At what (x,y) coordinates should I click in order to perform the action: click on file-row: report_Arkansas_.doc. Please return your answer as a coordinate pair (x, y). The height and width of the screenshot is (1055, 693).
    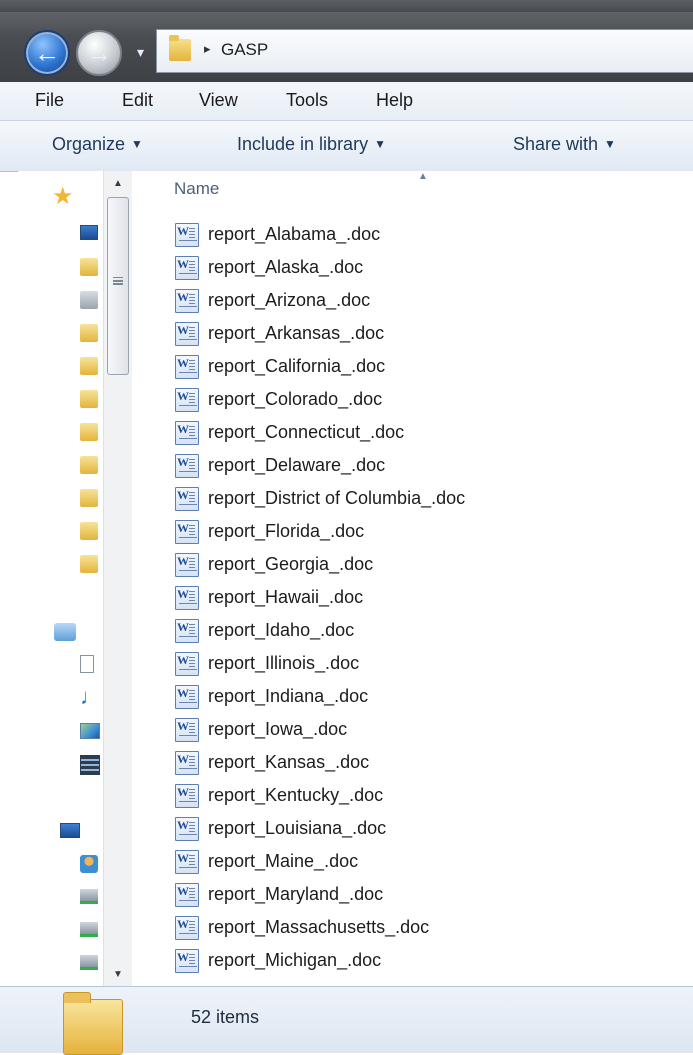
    Looking at the image, I should click on (413, 333).